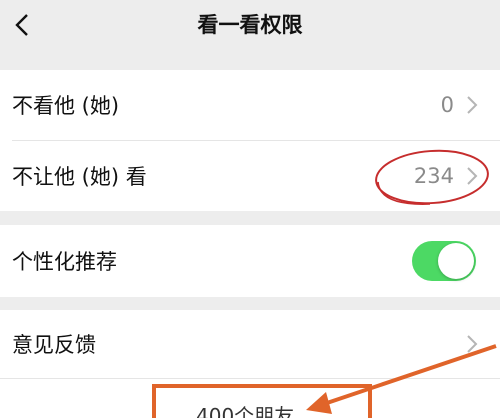 This screenshot has width=500, height=418. What do you see at coordinates (250, 25) in the screenshot?
I see `page-title: 看一看权限` at bounding box center [250, 25].